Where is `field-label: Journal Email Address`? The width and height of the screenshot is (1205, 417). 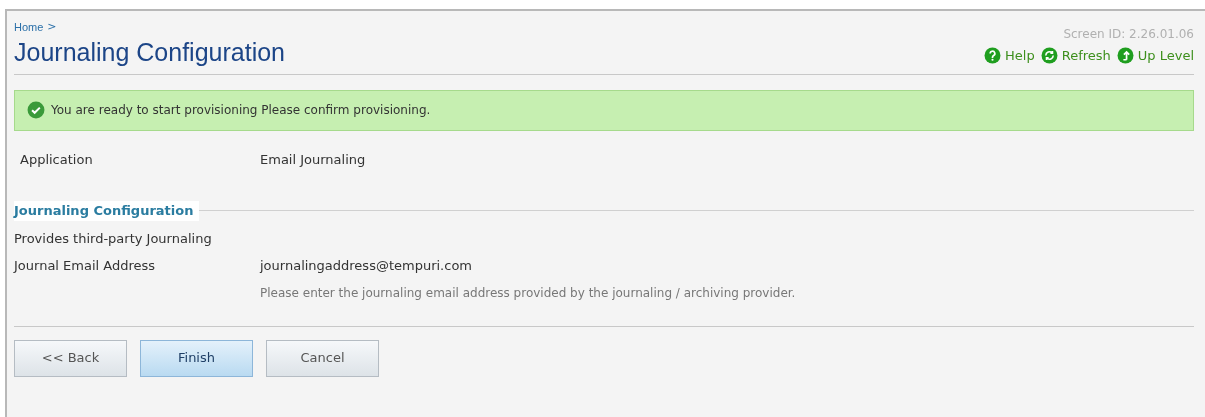 field-label: Journal Email Address is located at coordinates (85, 266).